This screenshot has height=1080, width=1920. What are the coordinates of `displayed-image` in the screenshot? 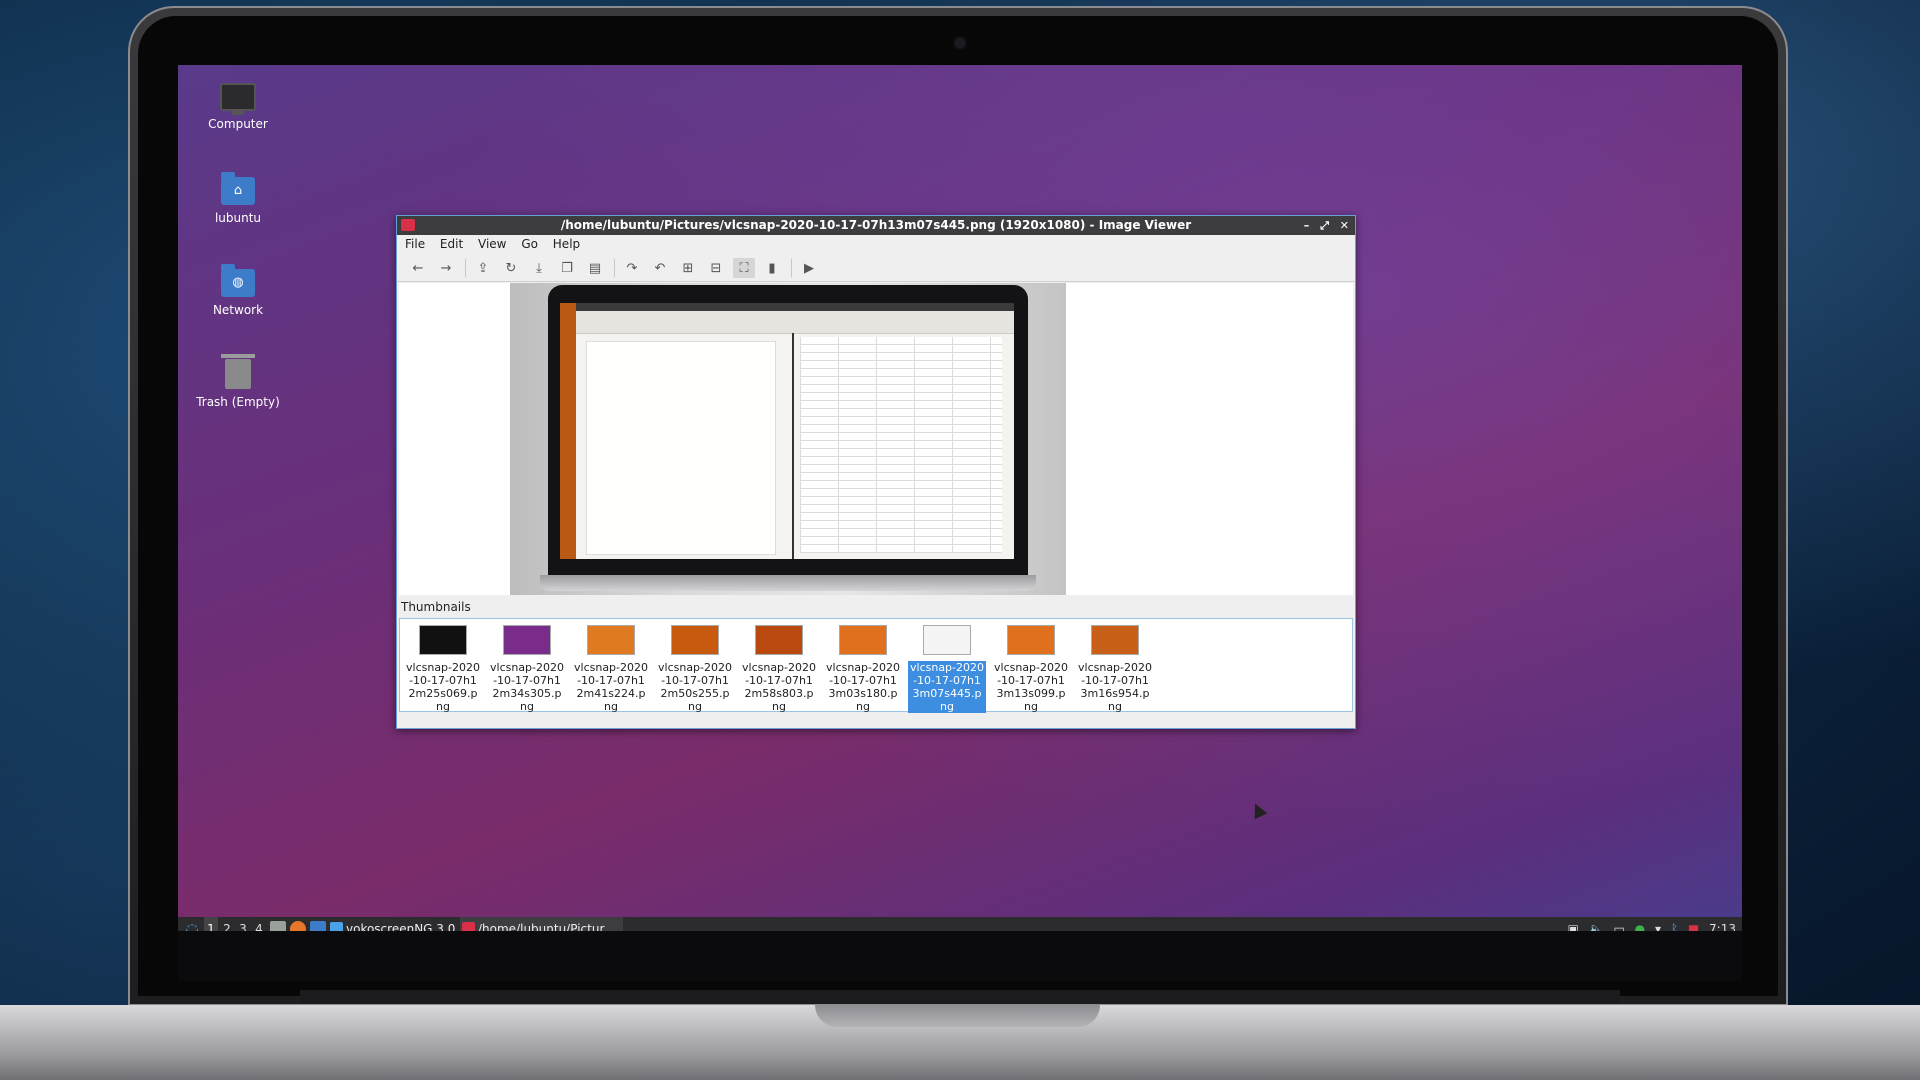 It's located at (788, 439).